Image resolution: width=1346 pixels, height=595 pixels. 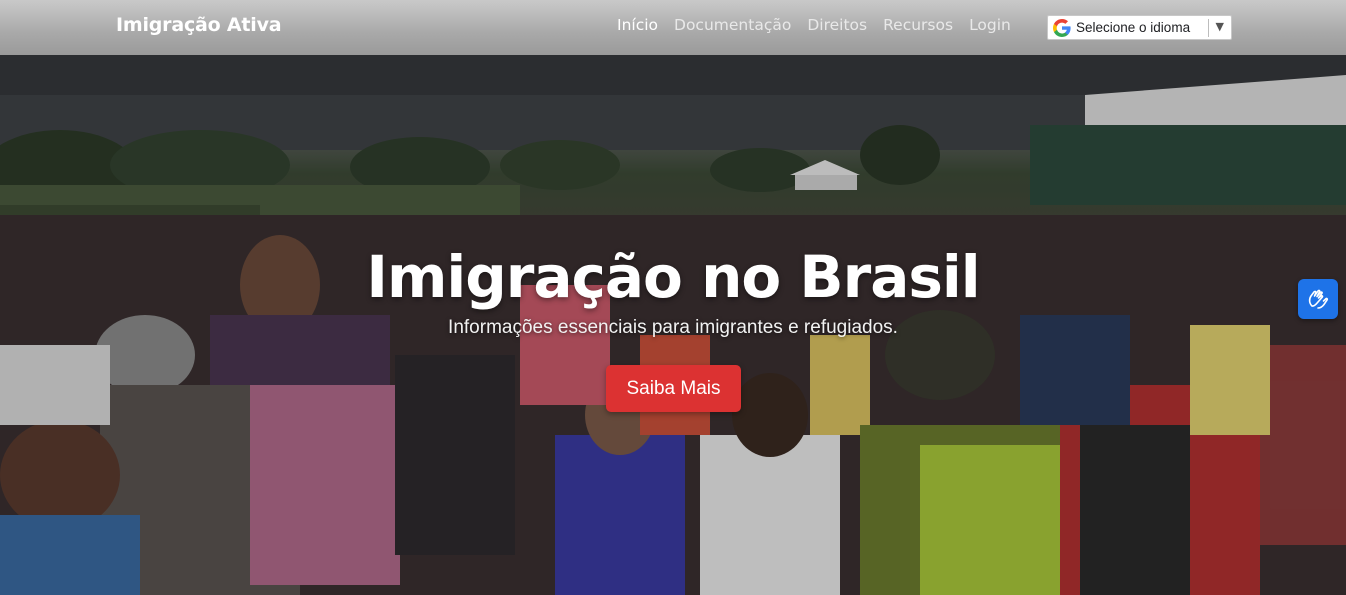 What do you see at coordinates (732, 25) in the screenshot?
I see `nav-link-documentacao: Documentação` at bounding box center [732, 25].